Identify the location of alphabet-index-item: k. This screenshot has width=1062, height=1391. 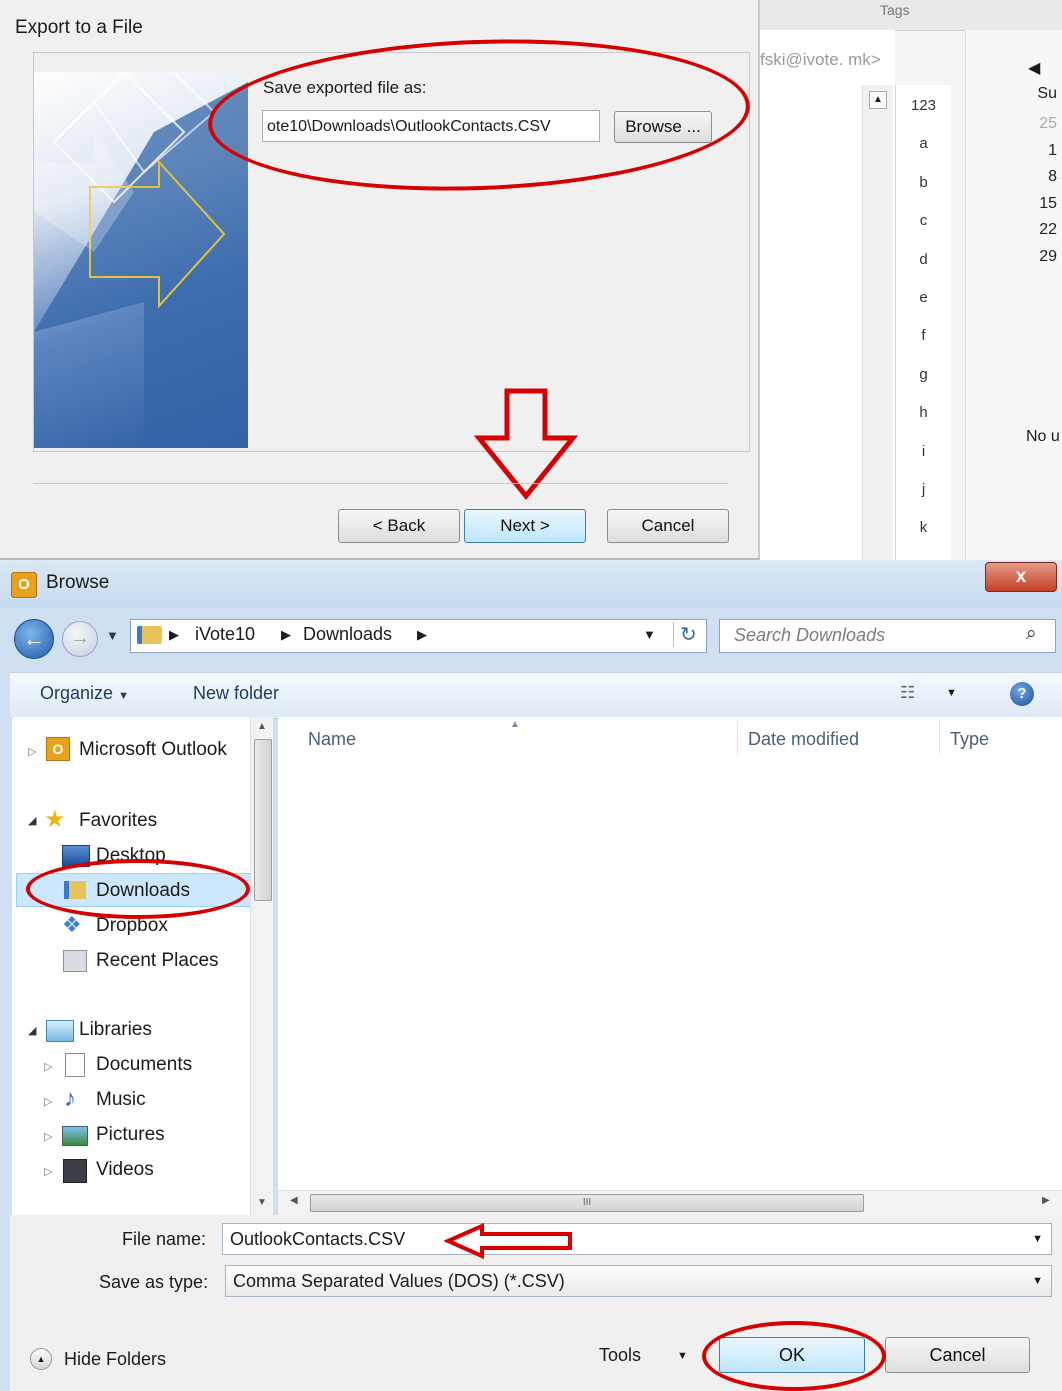
(923, 527).